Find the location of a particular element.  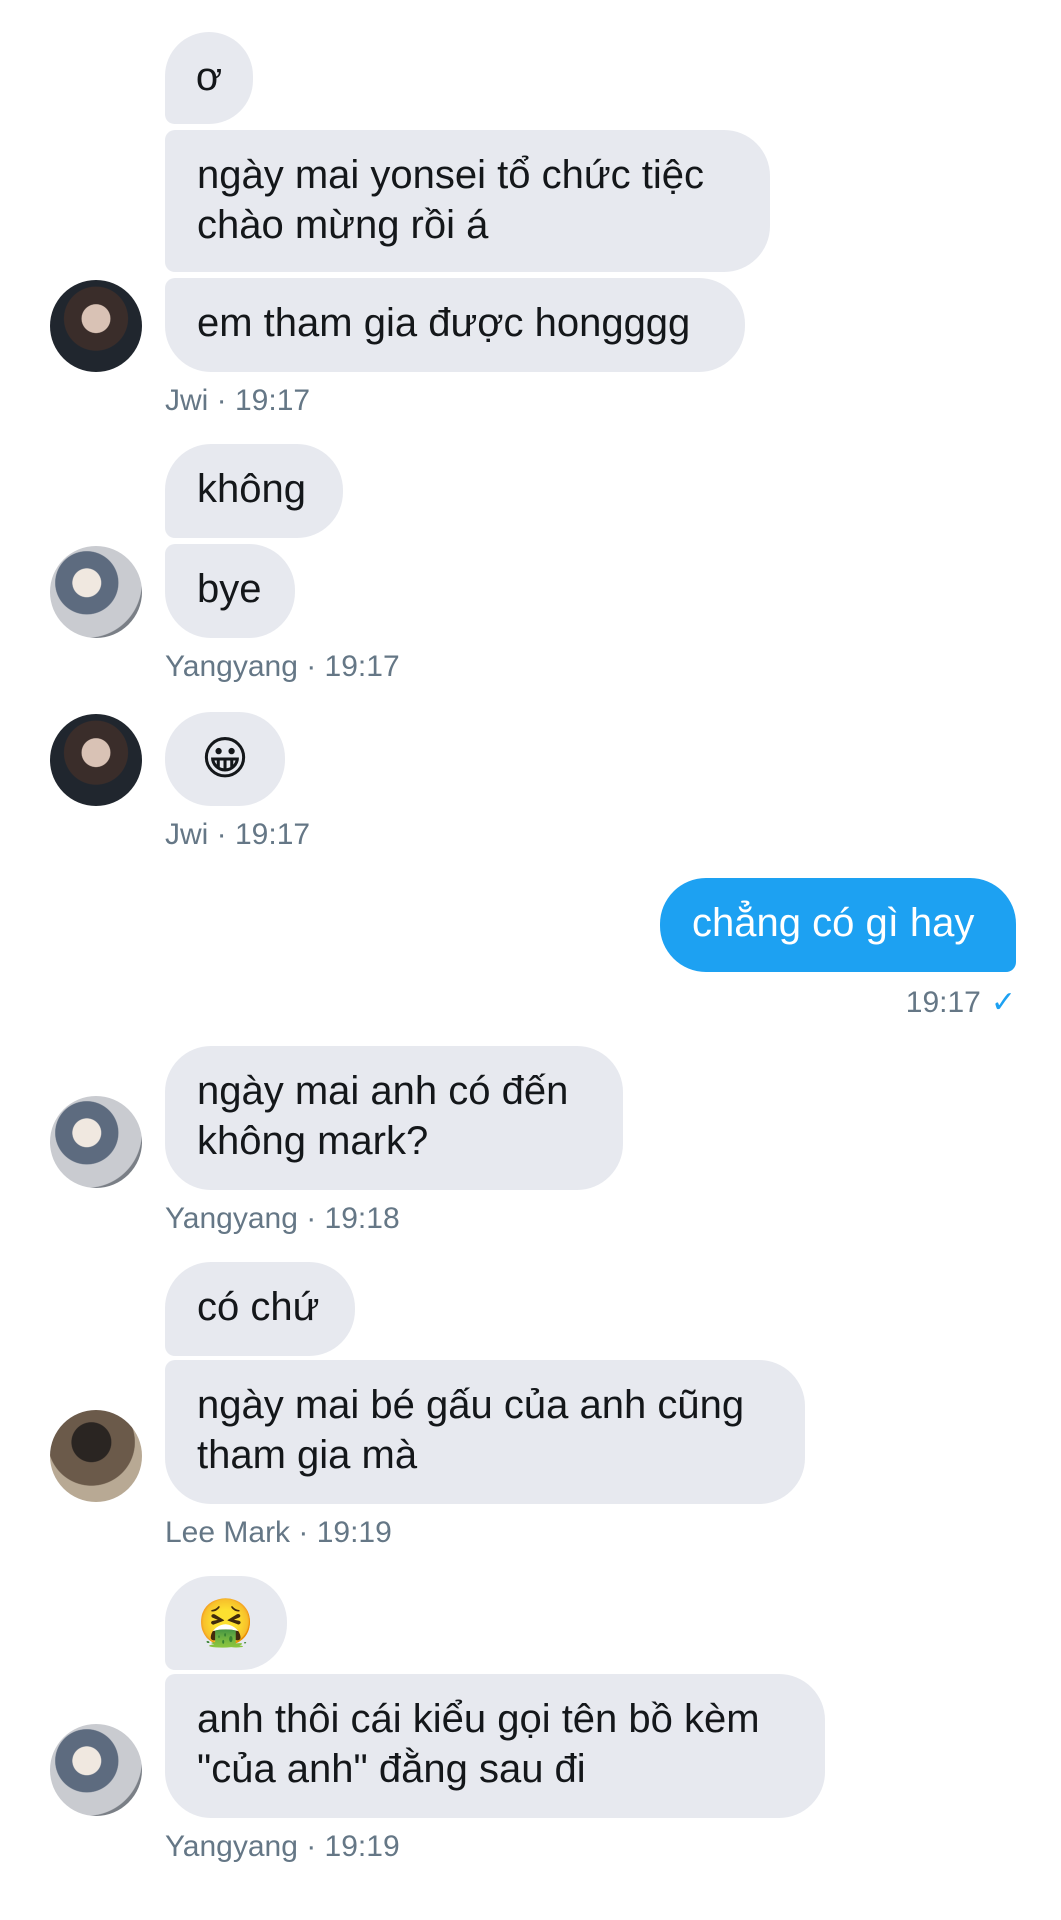

message-text: ơ is located at coordinates (209, 77).